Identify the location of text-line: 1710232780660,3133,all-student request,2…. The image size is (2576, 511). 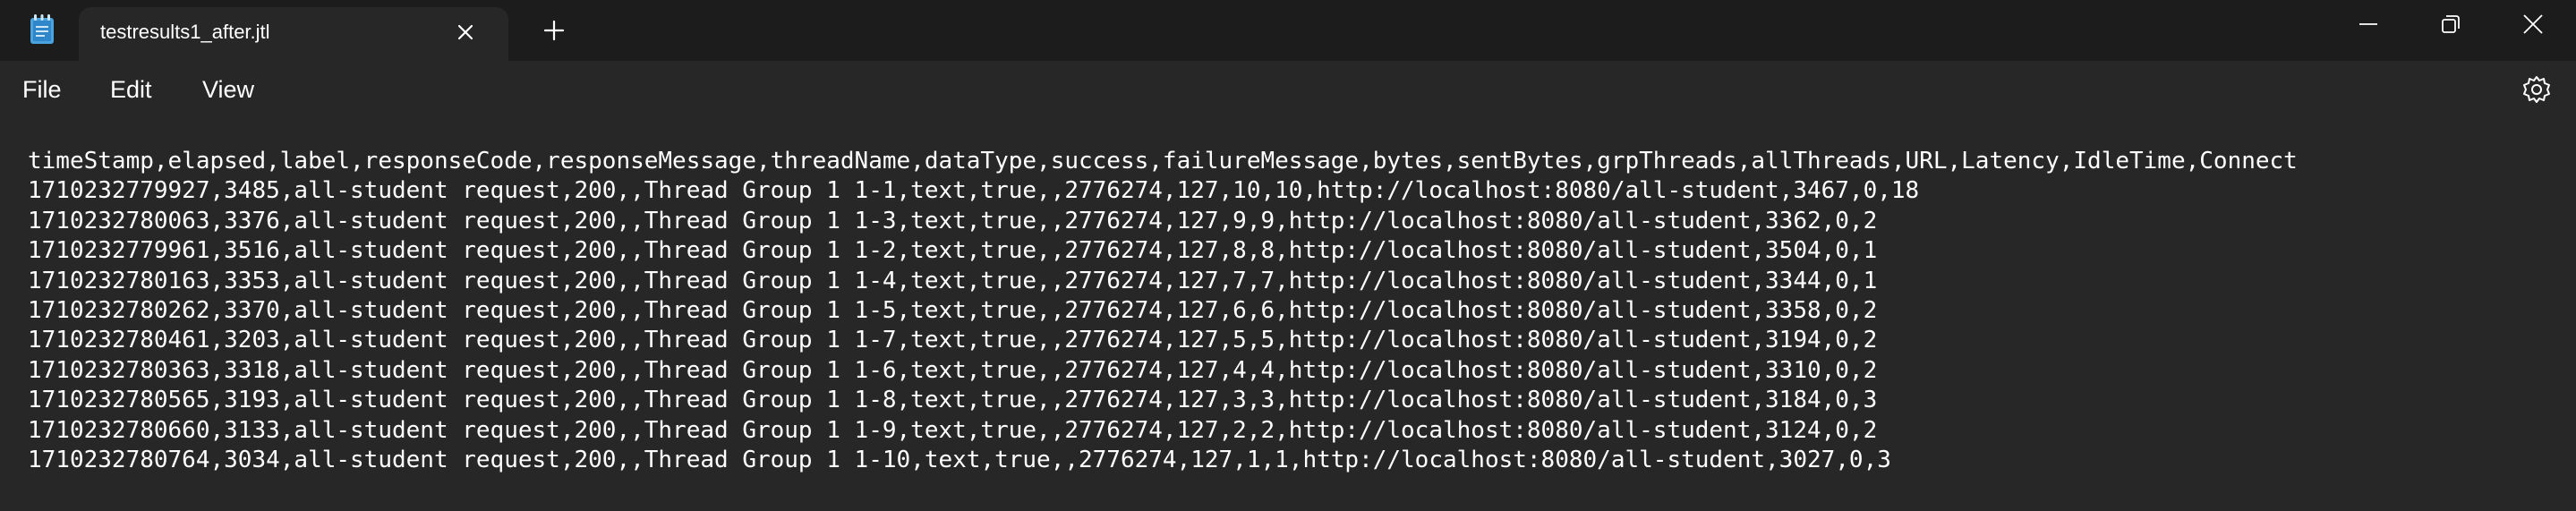
(953, 430).